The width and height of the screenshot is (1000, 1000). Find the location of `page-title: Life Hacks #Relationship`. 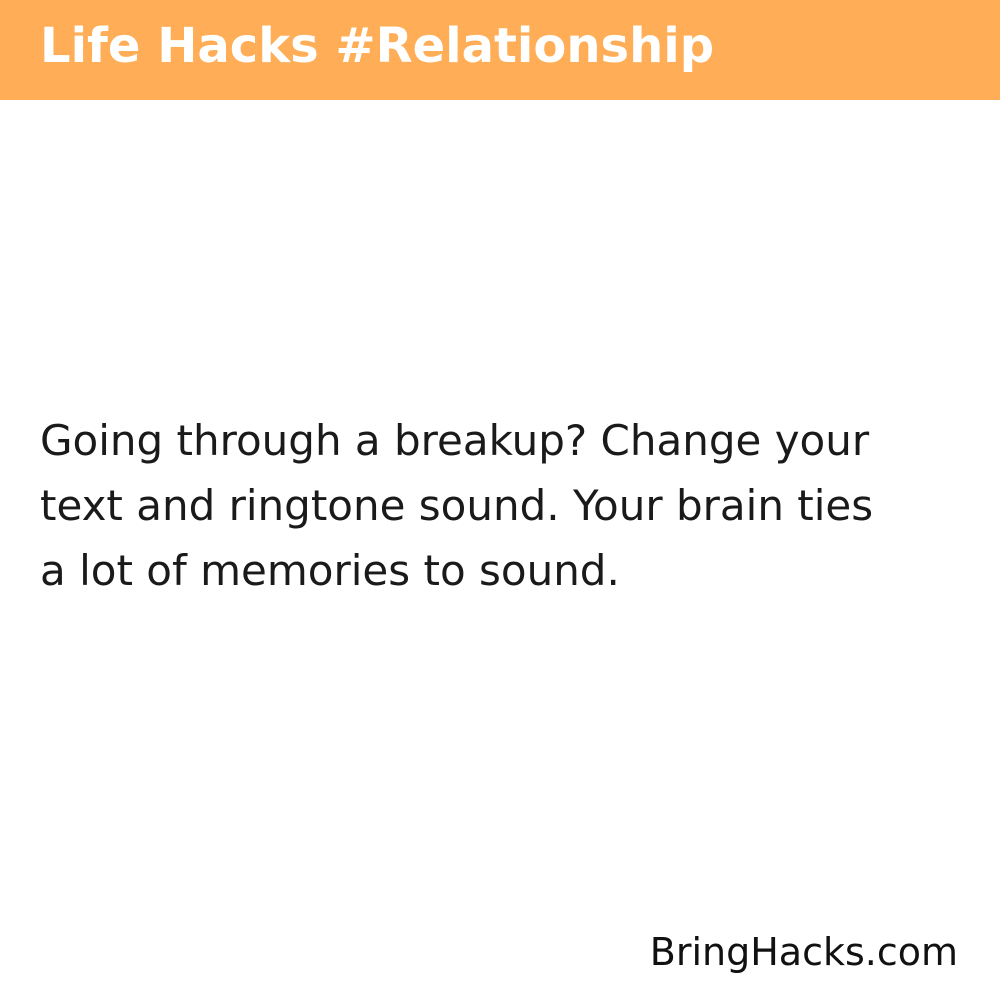

page-title: Life Hacks #Relationship is located at coordinates (377, 46).